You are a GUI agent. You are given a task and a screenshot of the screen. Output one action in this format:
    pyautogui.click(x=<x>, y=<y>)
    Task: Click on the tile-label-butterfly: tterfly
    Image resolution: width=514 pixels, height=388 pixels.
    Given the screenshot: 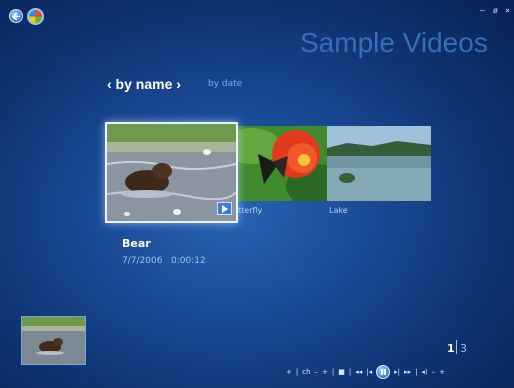 What is the action you would take?
    pyautogui.click(x=250, y=210)
    